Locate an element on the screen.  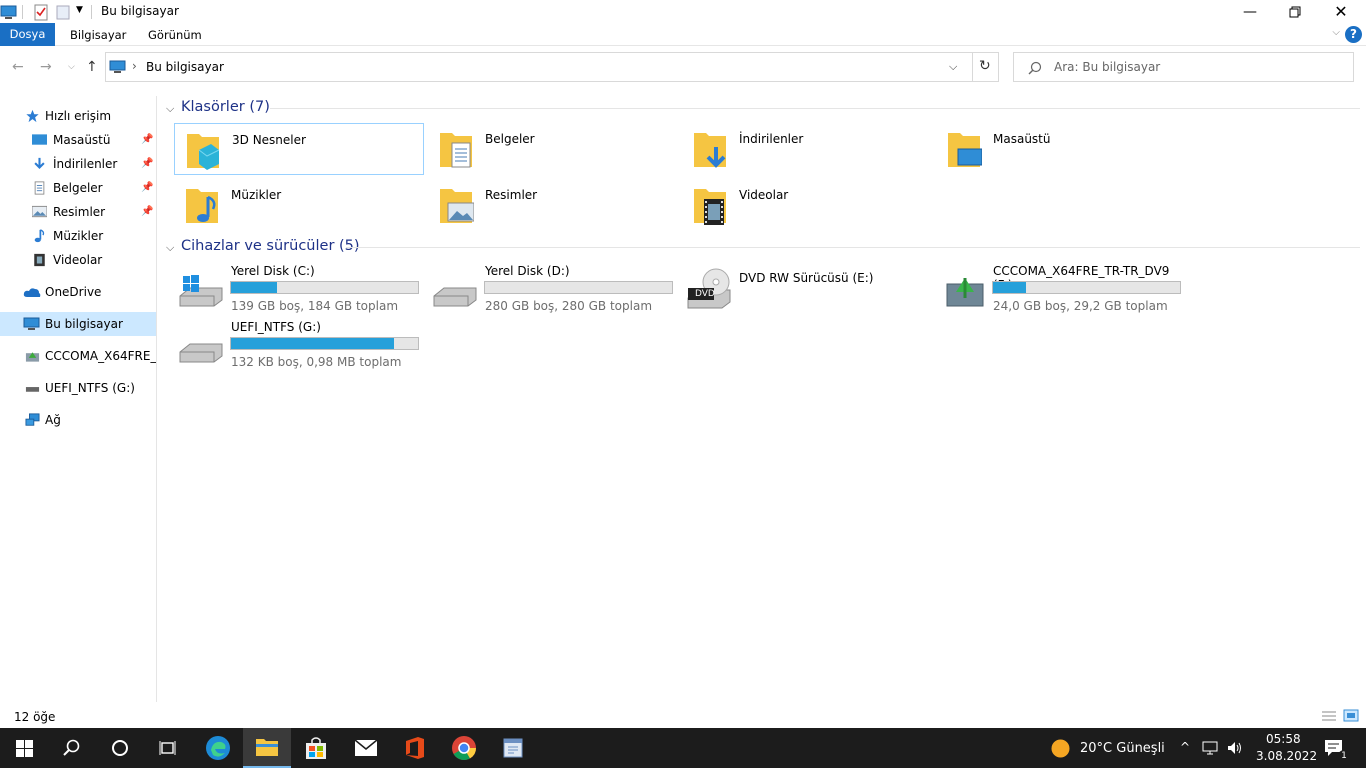
chrome-app is located at coordinates (464, 748).